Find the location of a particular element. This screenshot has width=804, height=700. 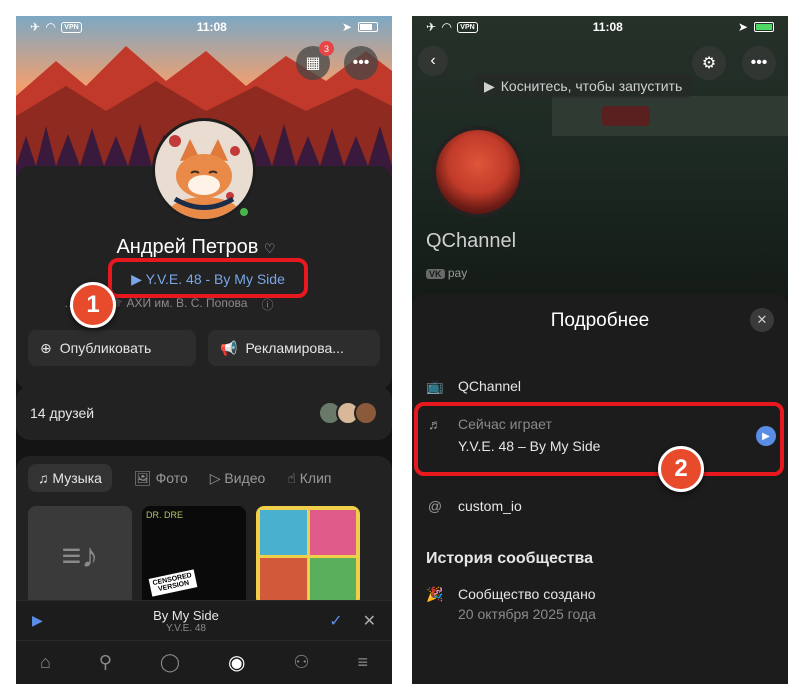

hint-text: Коснитесь, чтобы запустить is located at coordinates (591, 86).